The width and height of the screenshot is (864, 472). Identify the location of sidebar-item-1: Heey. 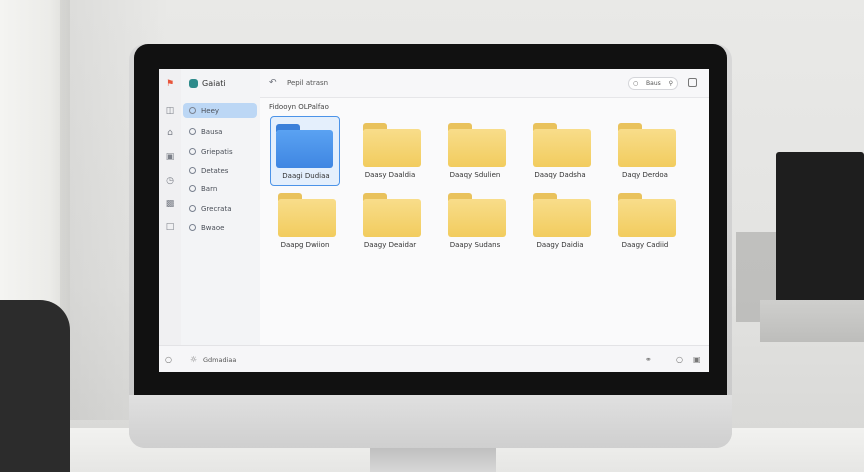
(220, 110).